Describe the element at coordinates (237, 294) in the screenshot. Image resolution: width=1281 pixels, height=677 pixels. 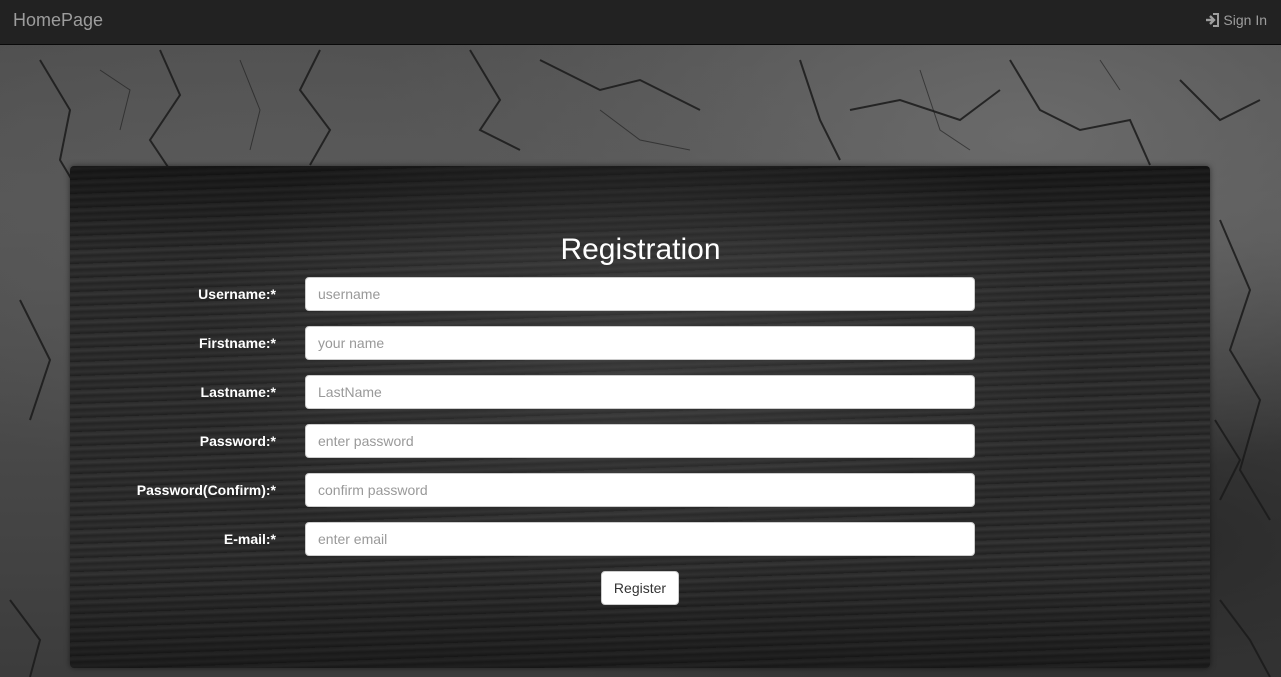
I see `username-label: Username:*` at that location.